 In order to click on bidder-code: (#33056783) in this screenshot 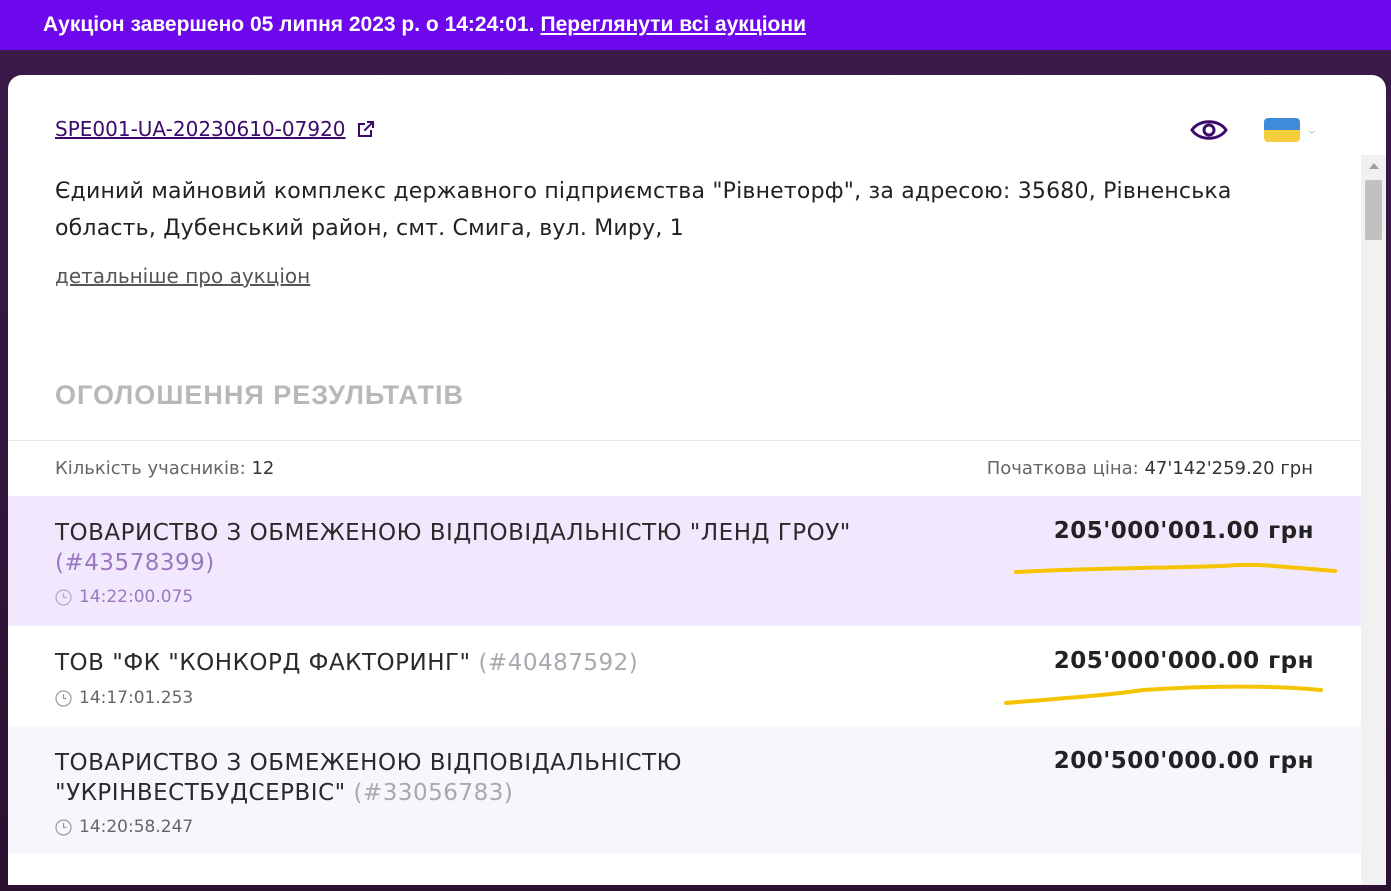, I will do `click(433, 793)`.